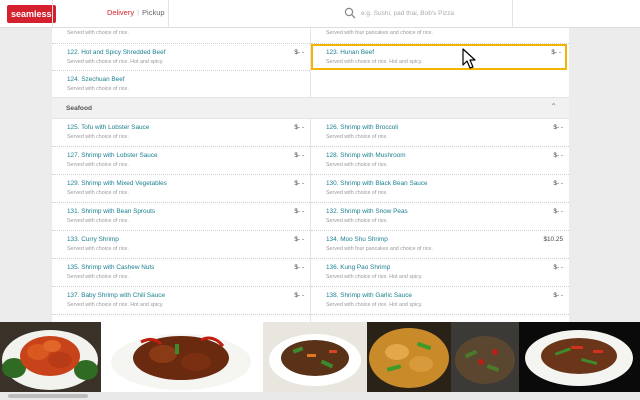 This screenshot has height=400, width=640. Describe the element at coordinates (320, 396) in the screenshot. I see `horizontal-scrollbar` at that location.